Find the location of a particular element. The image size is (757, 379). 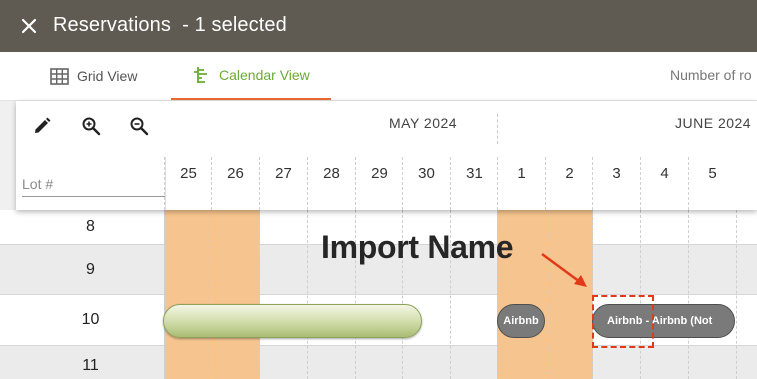

day-label: 2 is located at coordinates (569, 173).